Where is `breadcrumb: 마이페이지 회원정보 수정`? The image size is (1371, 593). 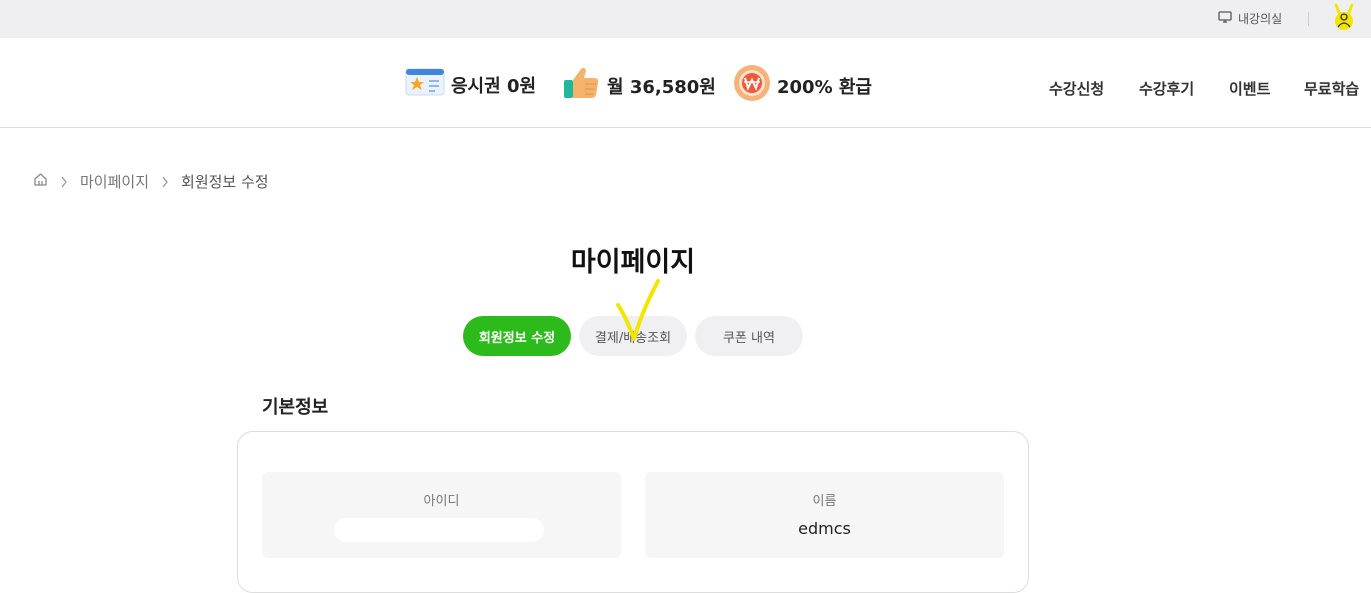
breadcrumb: 마이페이지 회원정보 수정 is located at coordinates (151, 181).